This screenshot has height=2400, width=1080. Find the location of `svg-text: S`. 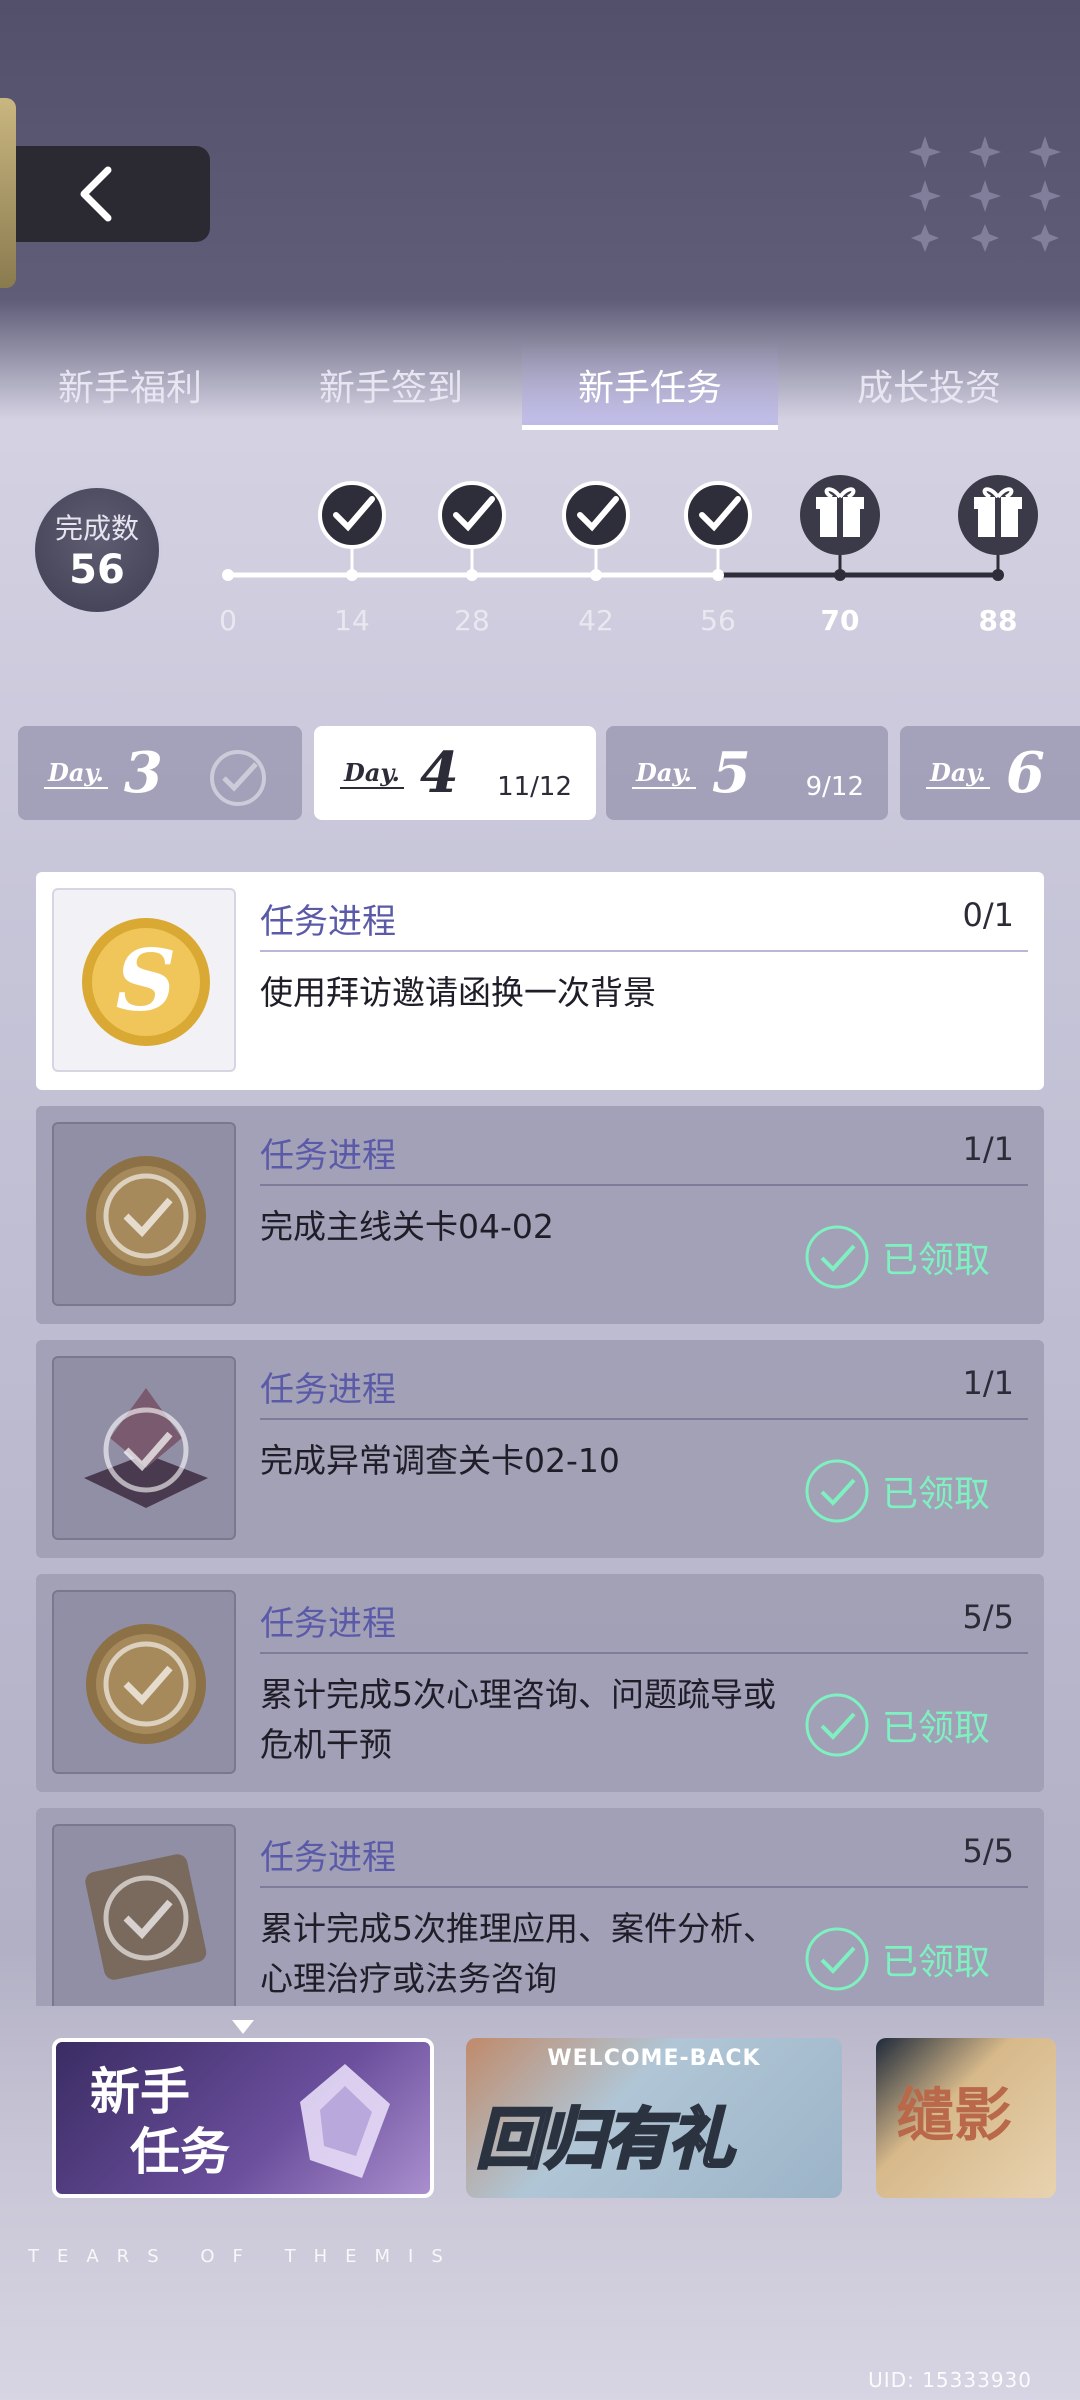

svg-text: S is located at coordinates (146, 980).